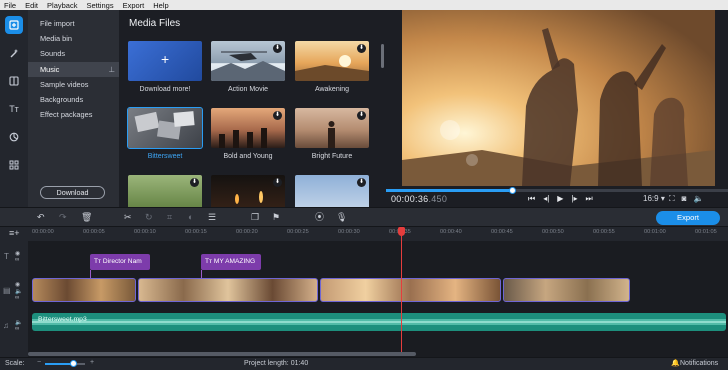 The image size is (728, 370). What do you see at coordinates (698, 199) in the screenshot?
I see `volume-icon: 🔈` at bounding box center [698, 199].